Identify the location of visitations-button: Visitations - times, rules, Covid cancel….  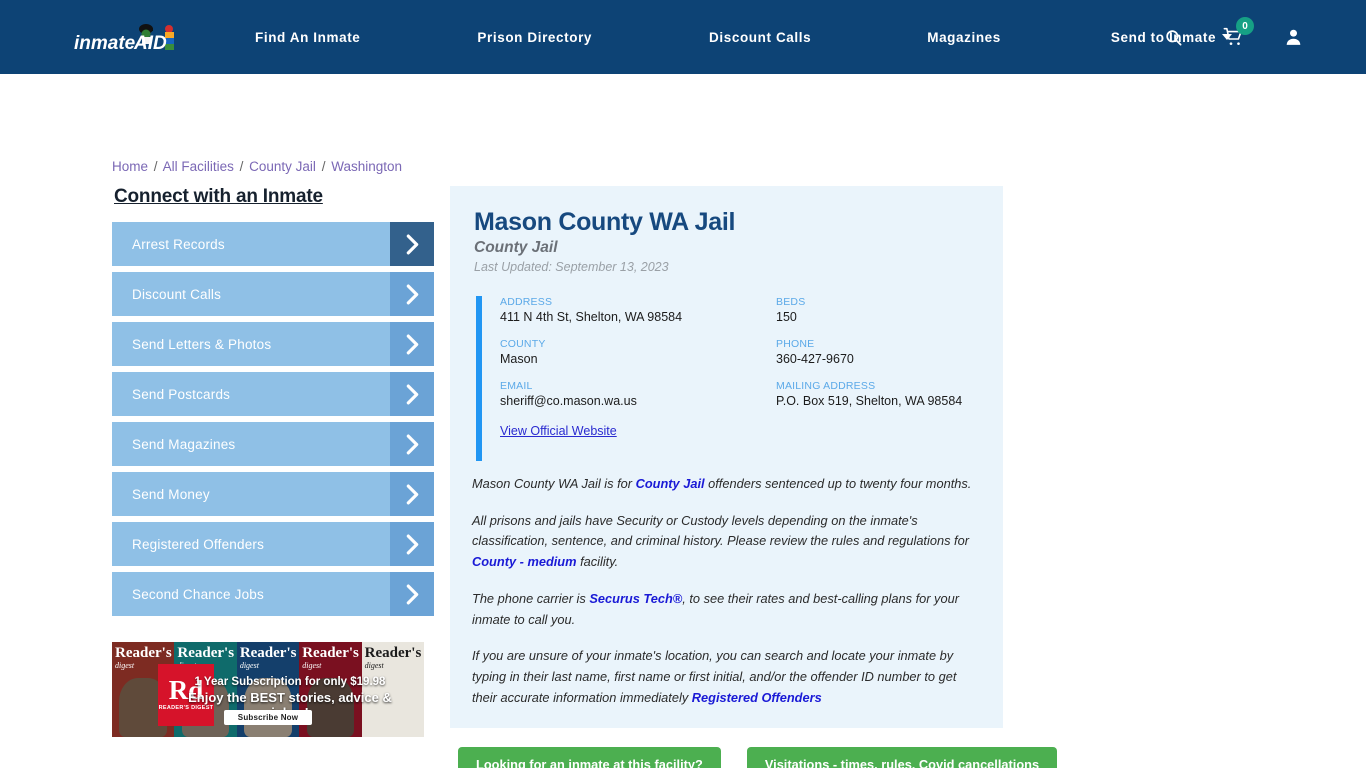
(902, 757).